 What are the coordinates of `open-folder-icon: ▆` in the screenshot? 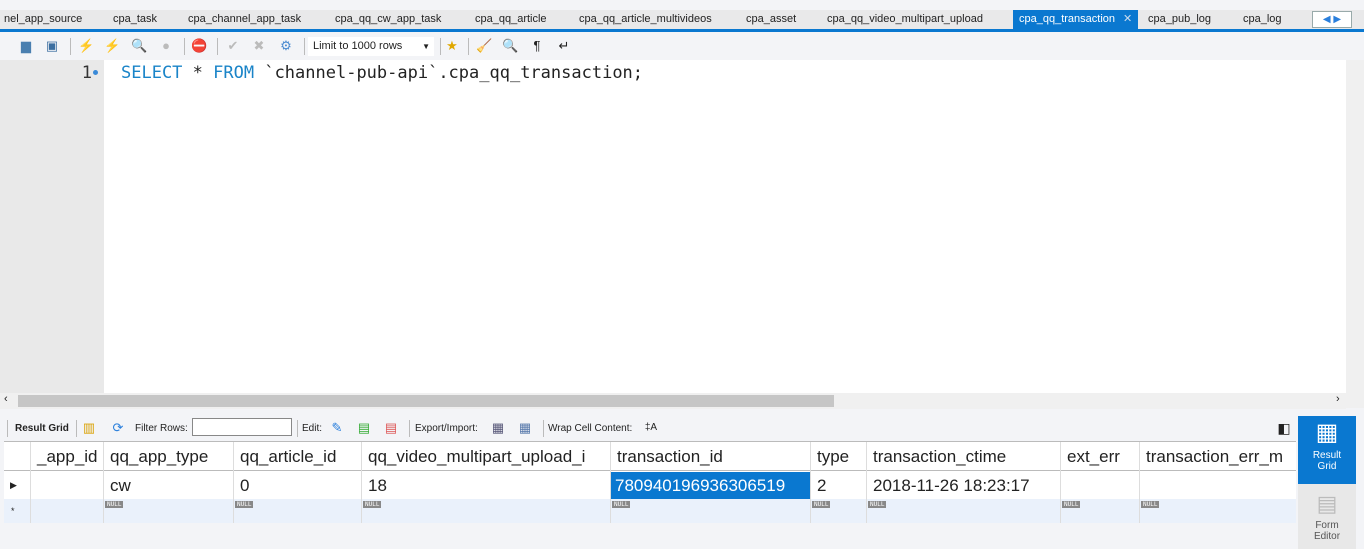 It's located at (26, 46).